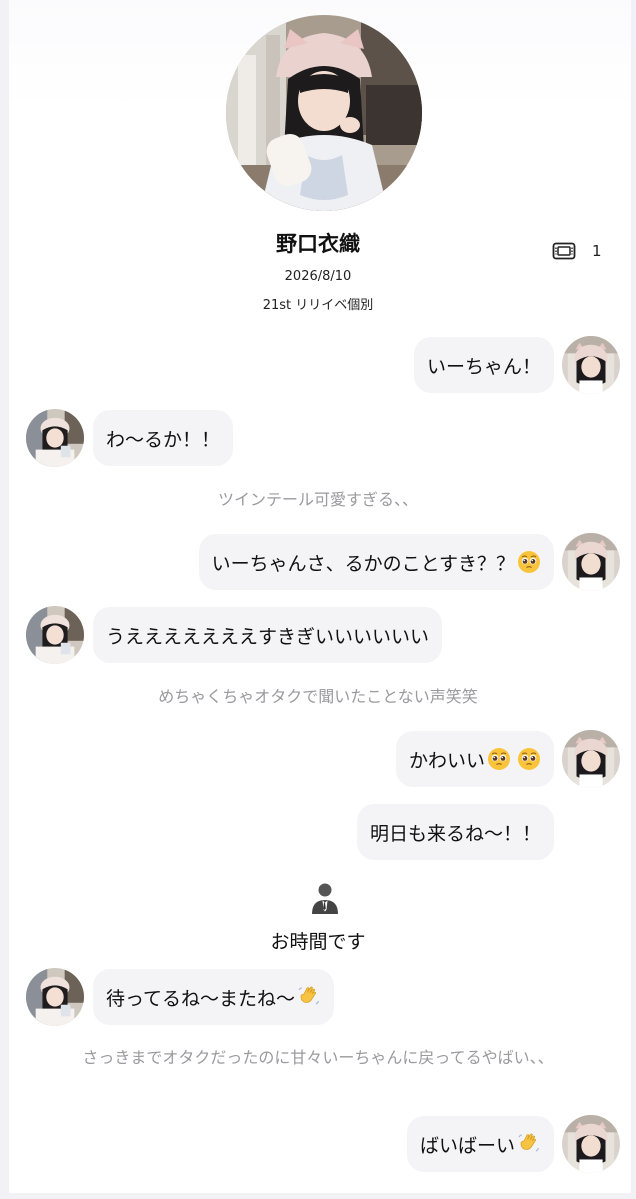 This screenshot has height=1199, width=636. I want to click on message-text: かわいい, so click(446, 760).